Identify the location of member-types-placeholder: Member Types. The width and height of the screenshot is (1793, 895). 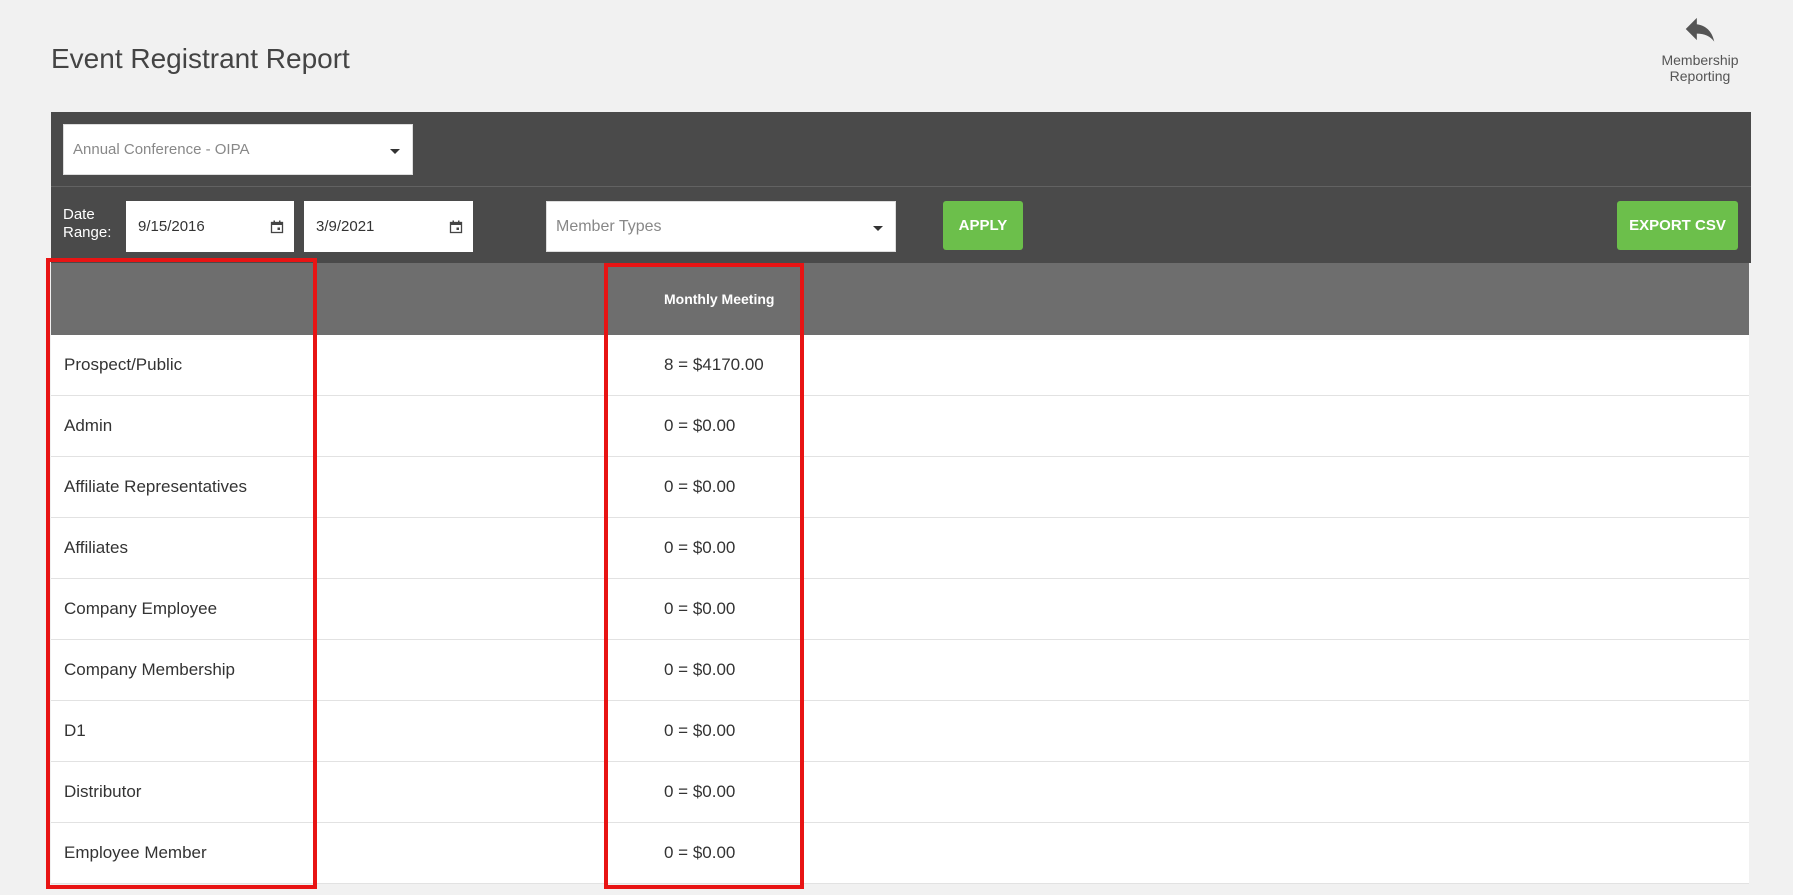
(609, 226).